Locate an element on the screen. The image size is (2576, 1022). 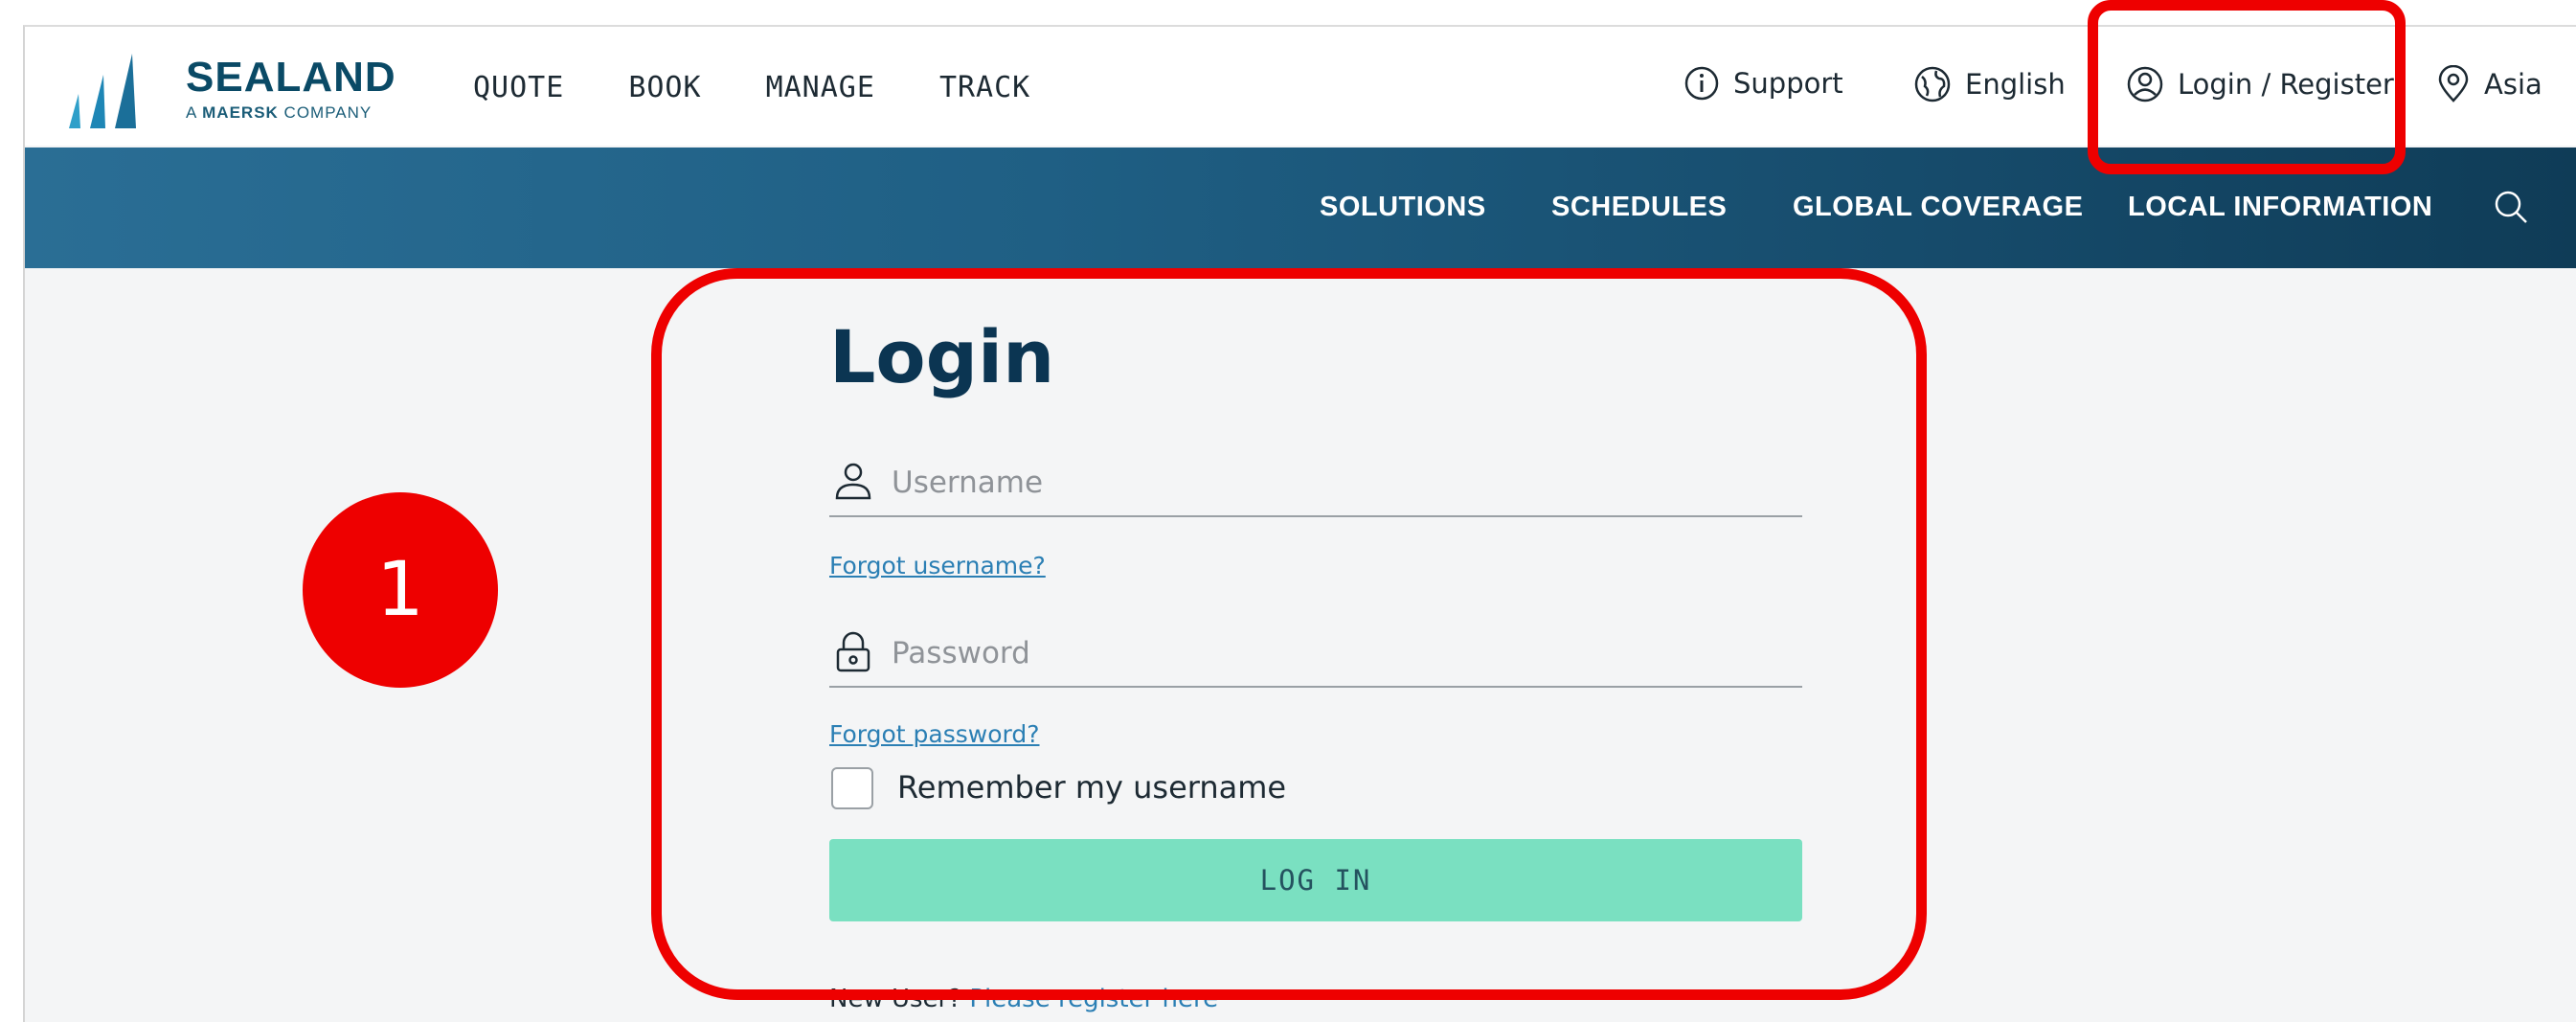
location-pin-icon is located at coordinates (2453, 83).